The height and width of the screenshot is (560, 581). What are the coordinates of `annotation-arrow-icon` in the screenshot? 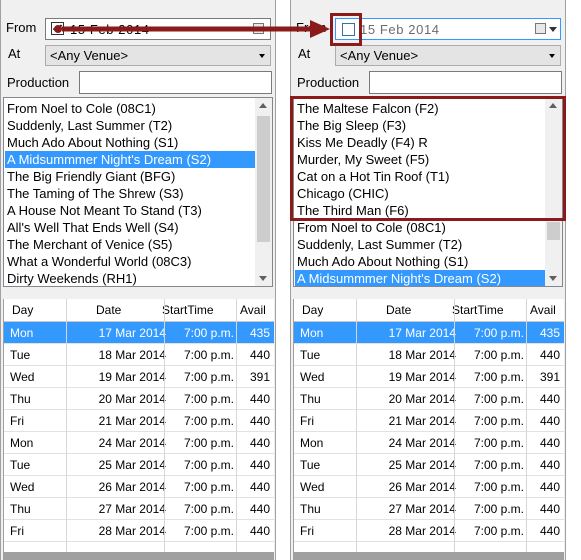 It's located at (192, 29).